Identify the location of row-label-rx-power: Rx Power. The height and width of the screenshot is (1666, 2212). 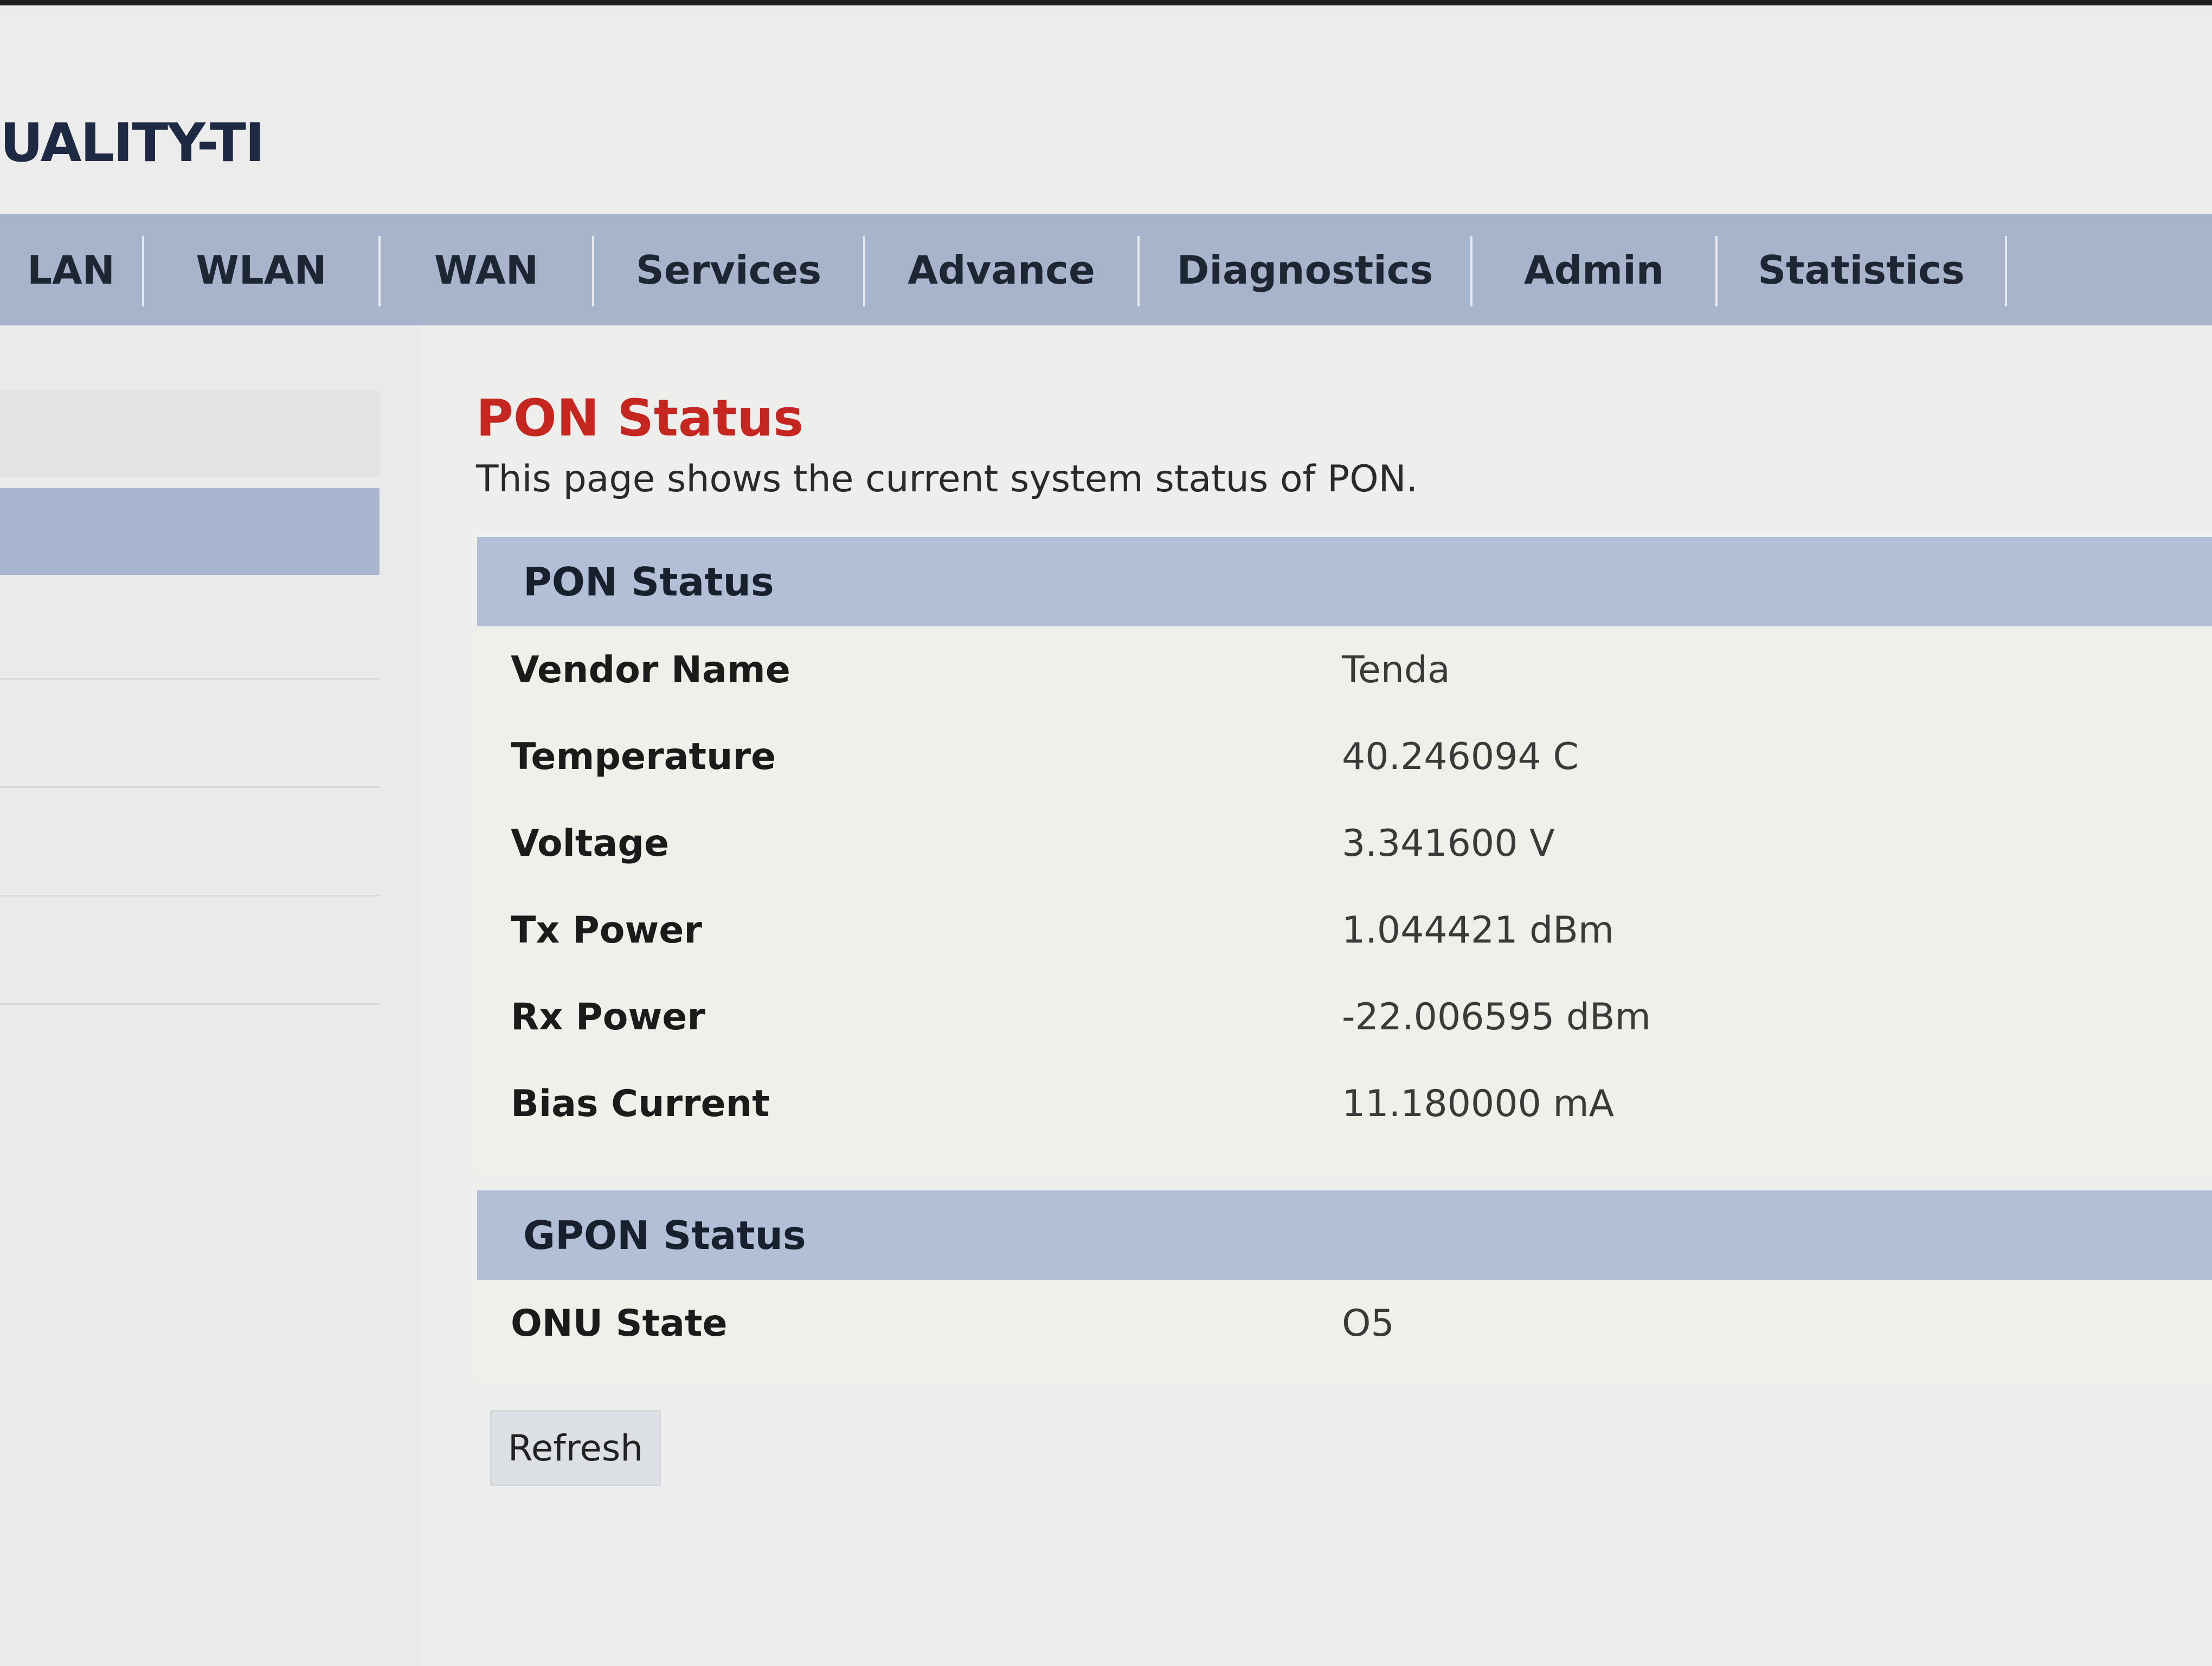
(608, 1017).